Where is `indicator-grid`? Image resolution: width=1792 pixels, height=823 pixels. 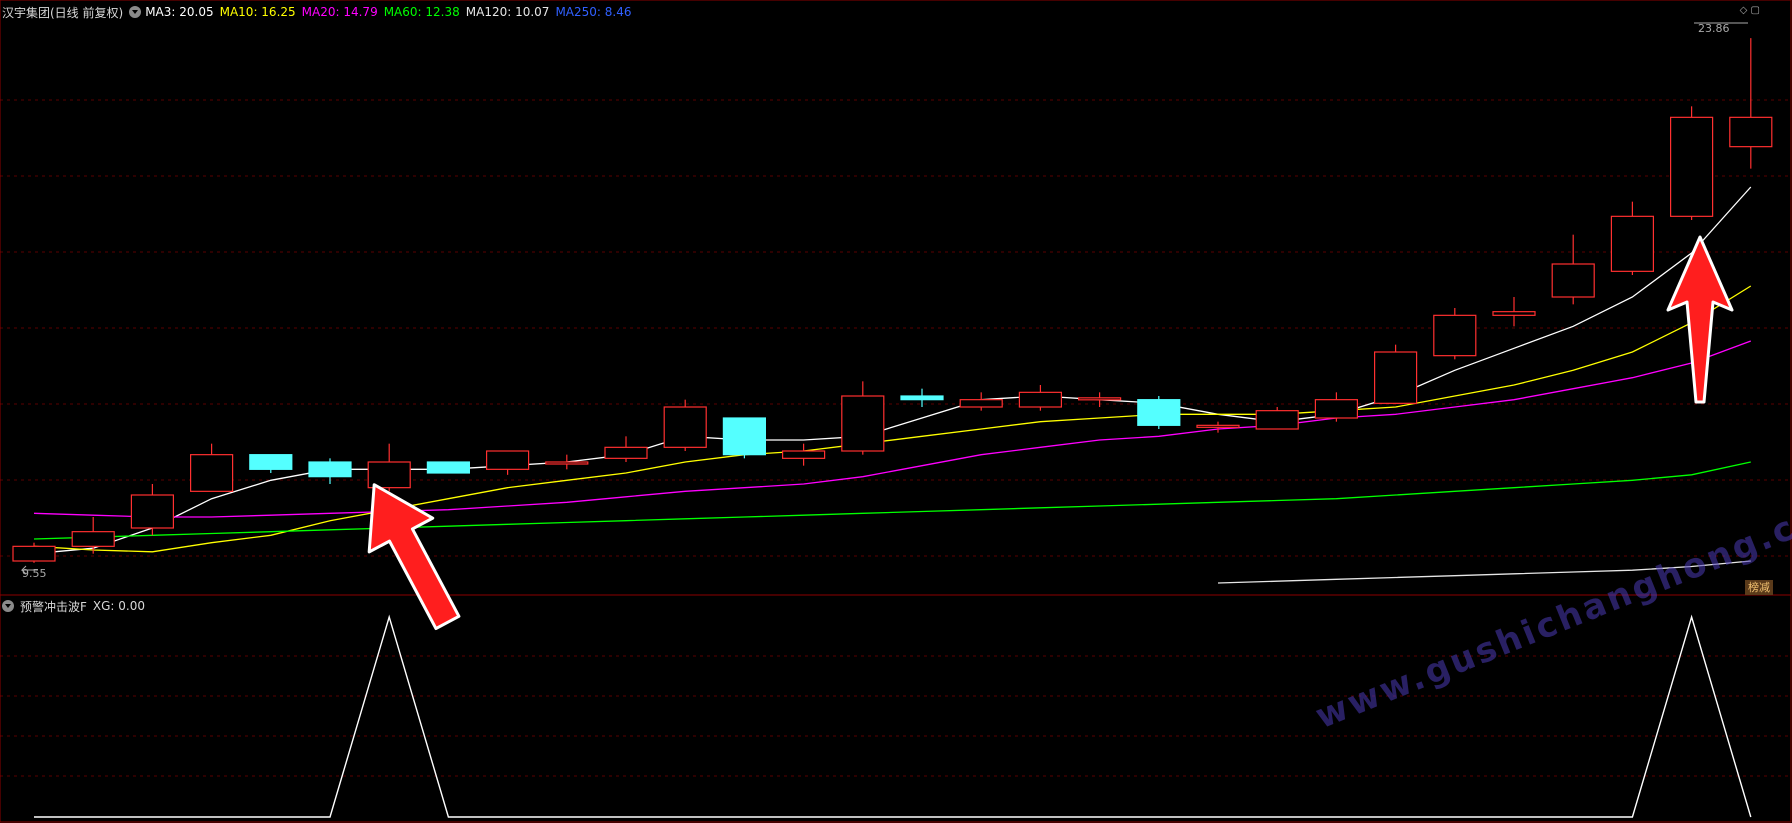
indicator-grid is located at coordinates (895, 716).